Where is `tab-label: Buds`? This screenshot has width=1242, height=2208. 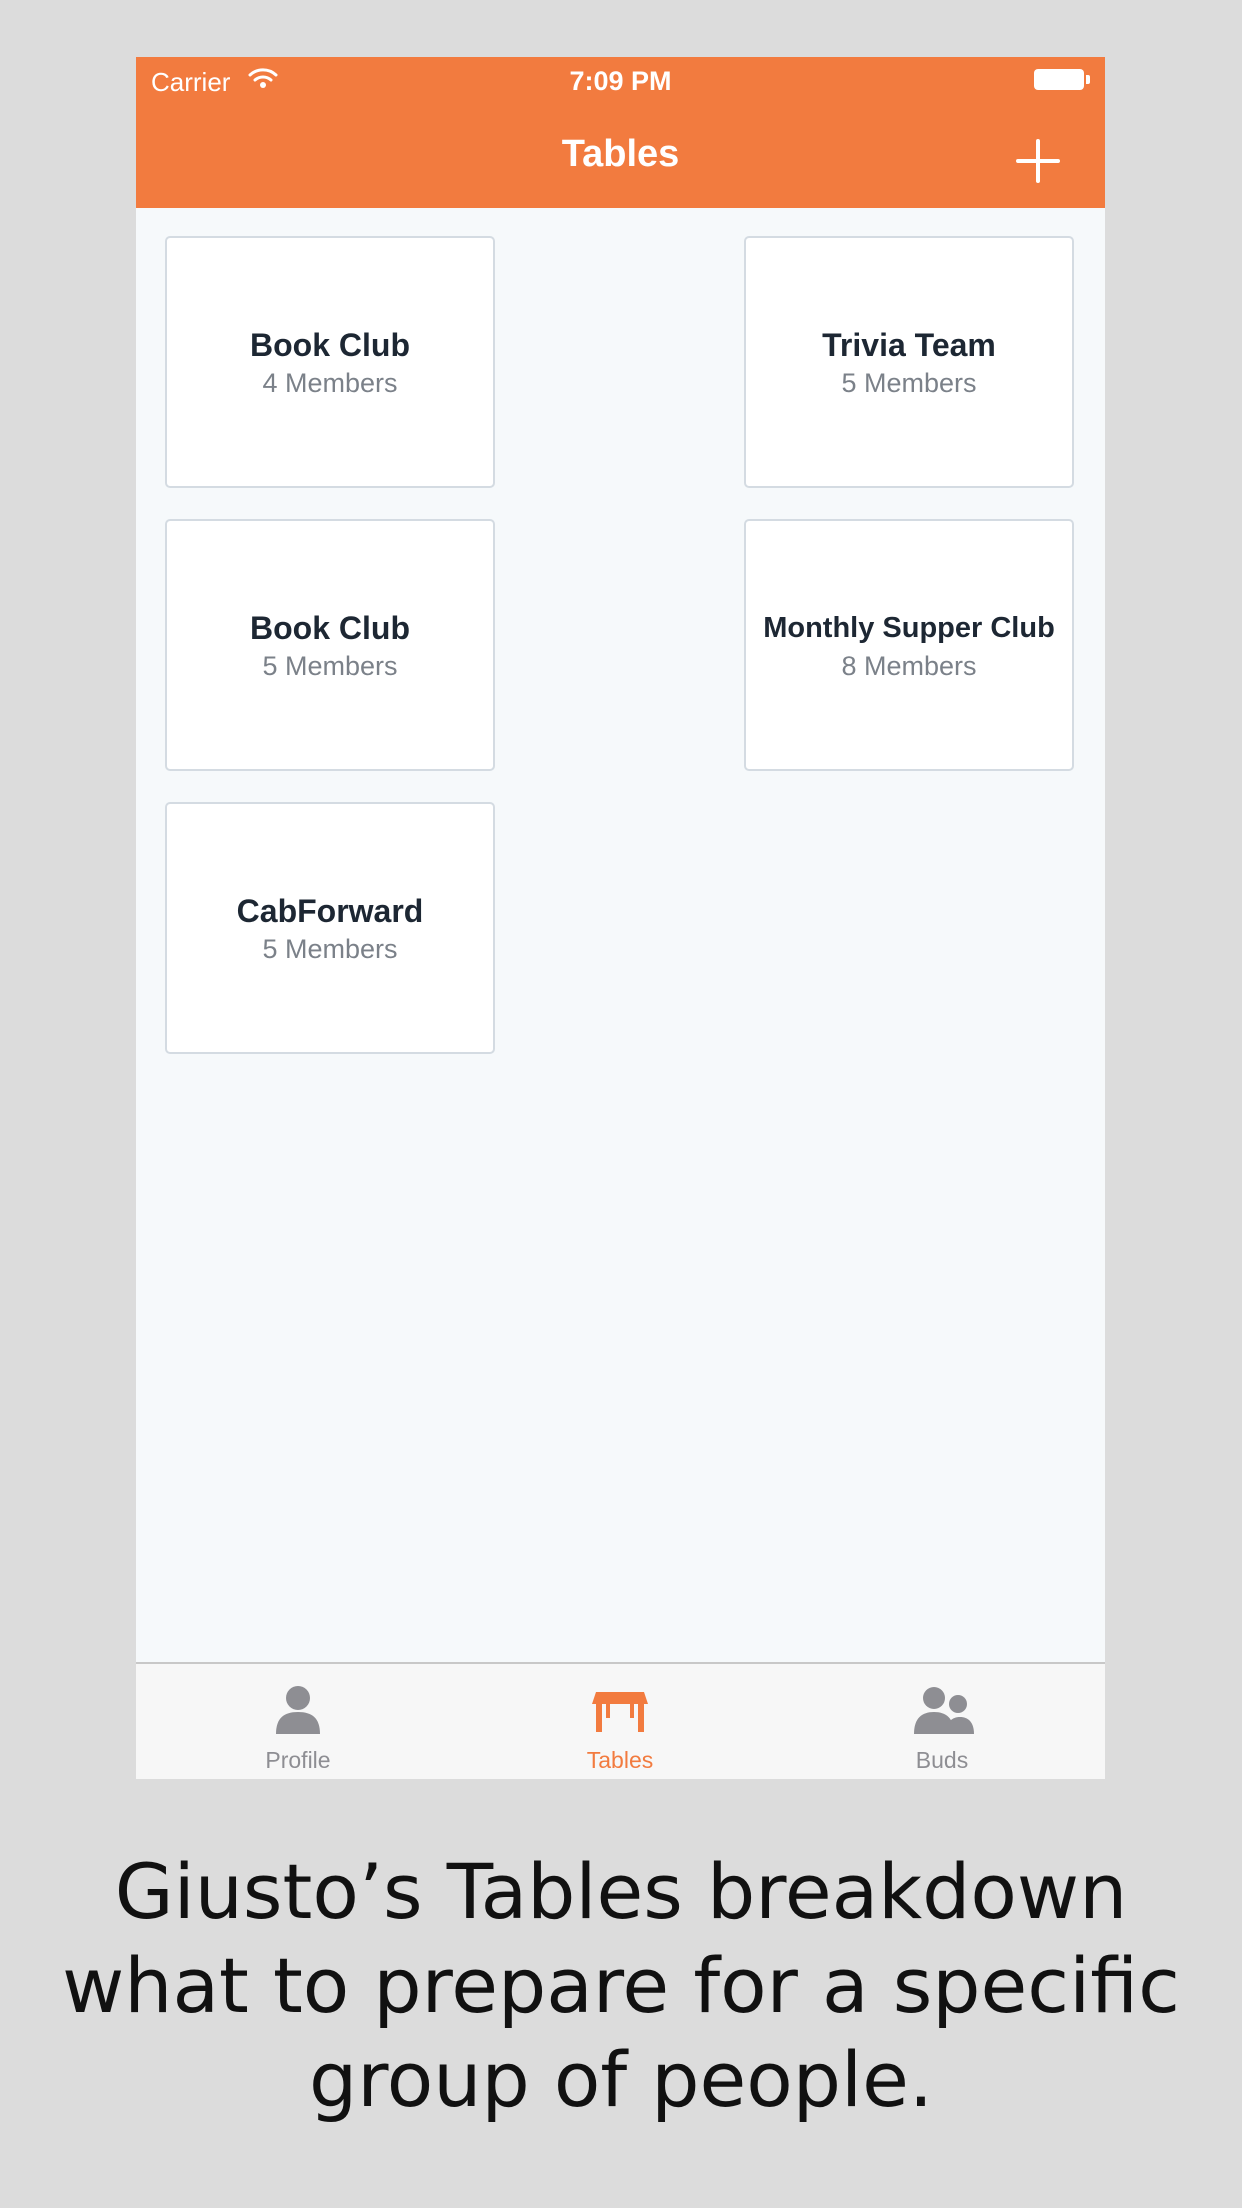
tab-label: Buds is located at coordinates (942, 1760).